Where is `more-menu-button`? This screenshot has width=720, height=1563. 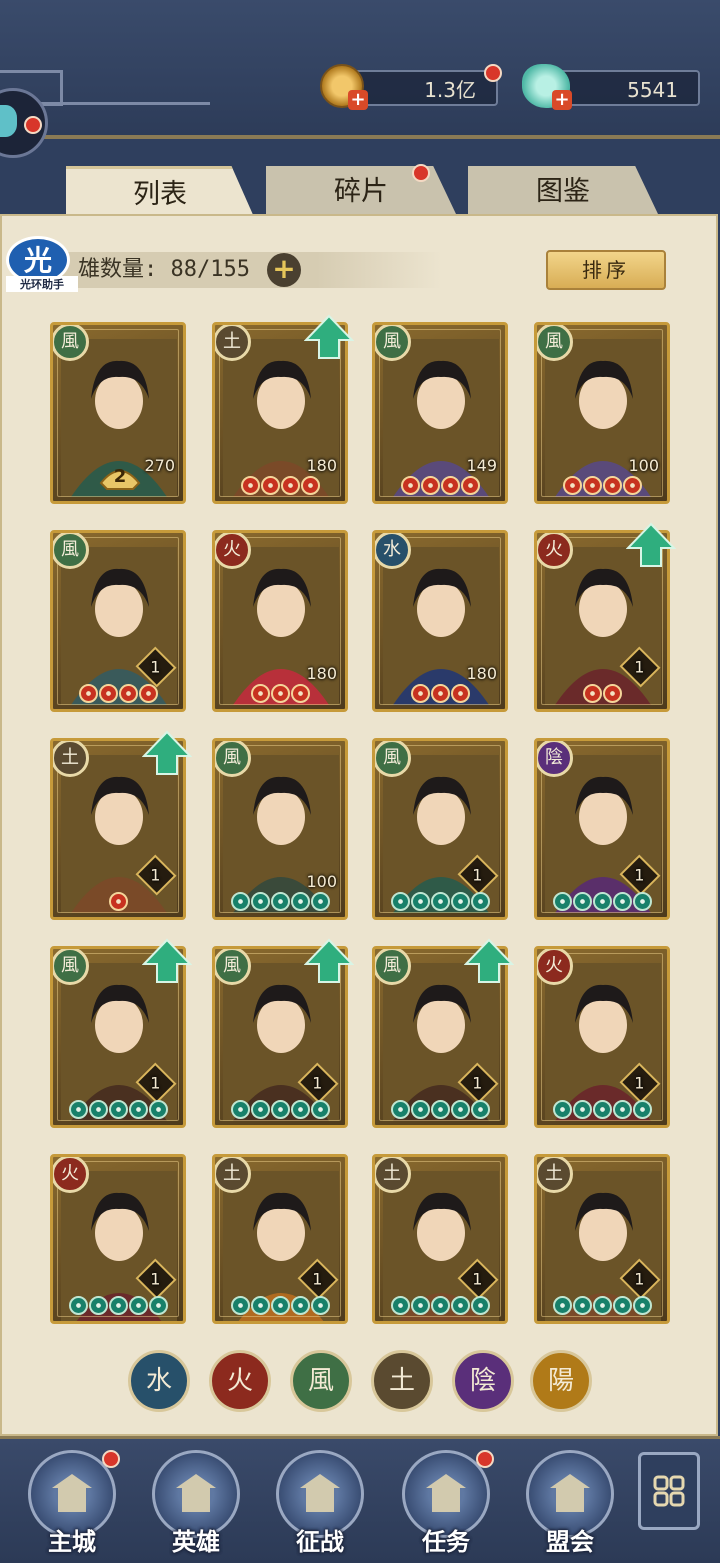 more-menu-button is located at coordinates (669, 1491).